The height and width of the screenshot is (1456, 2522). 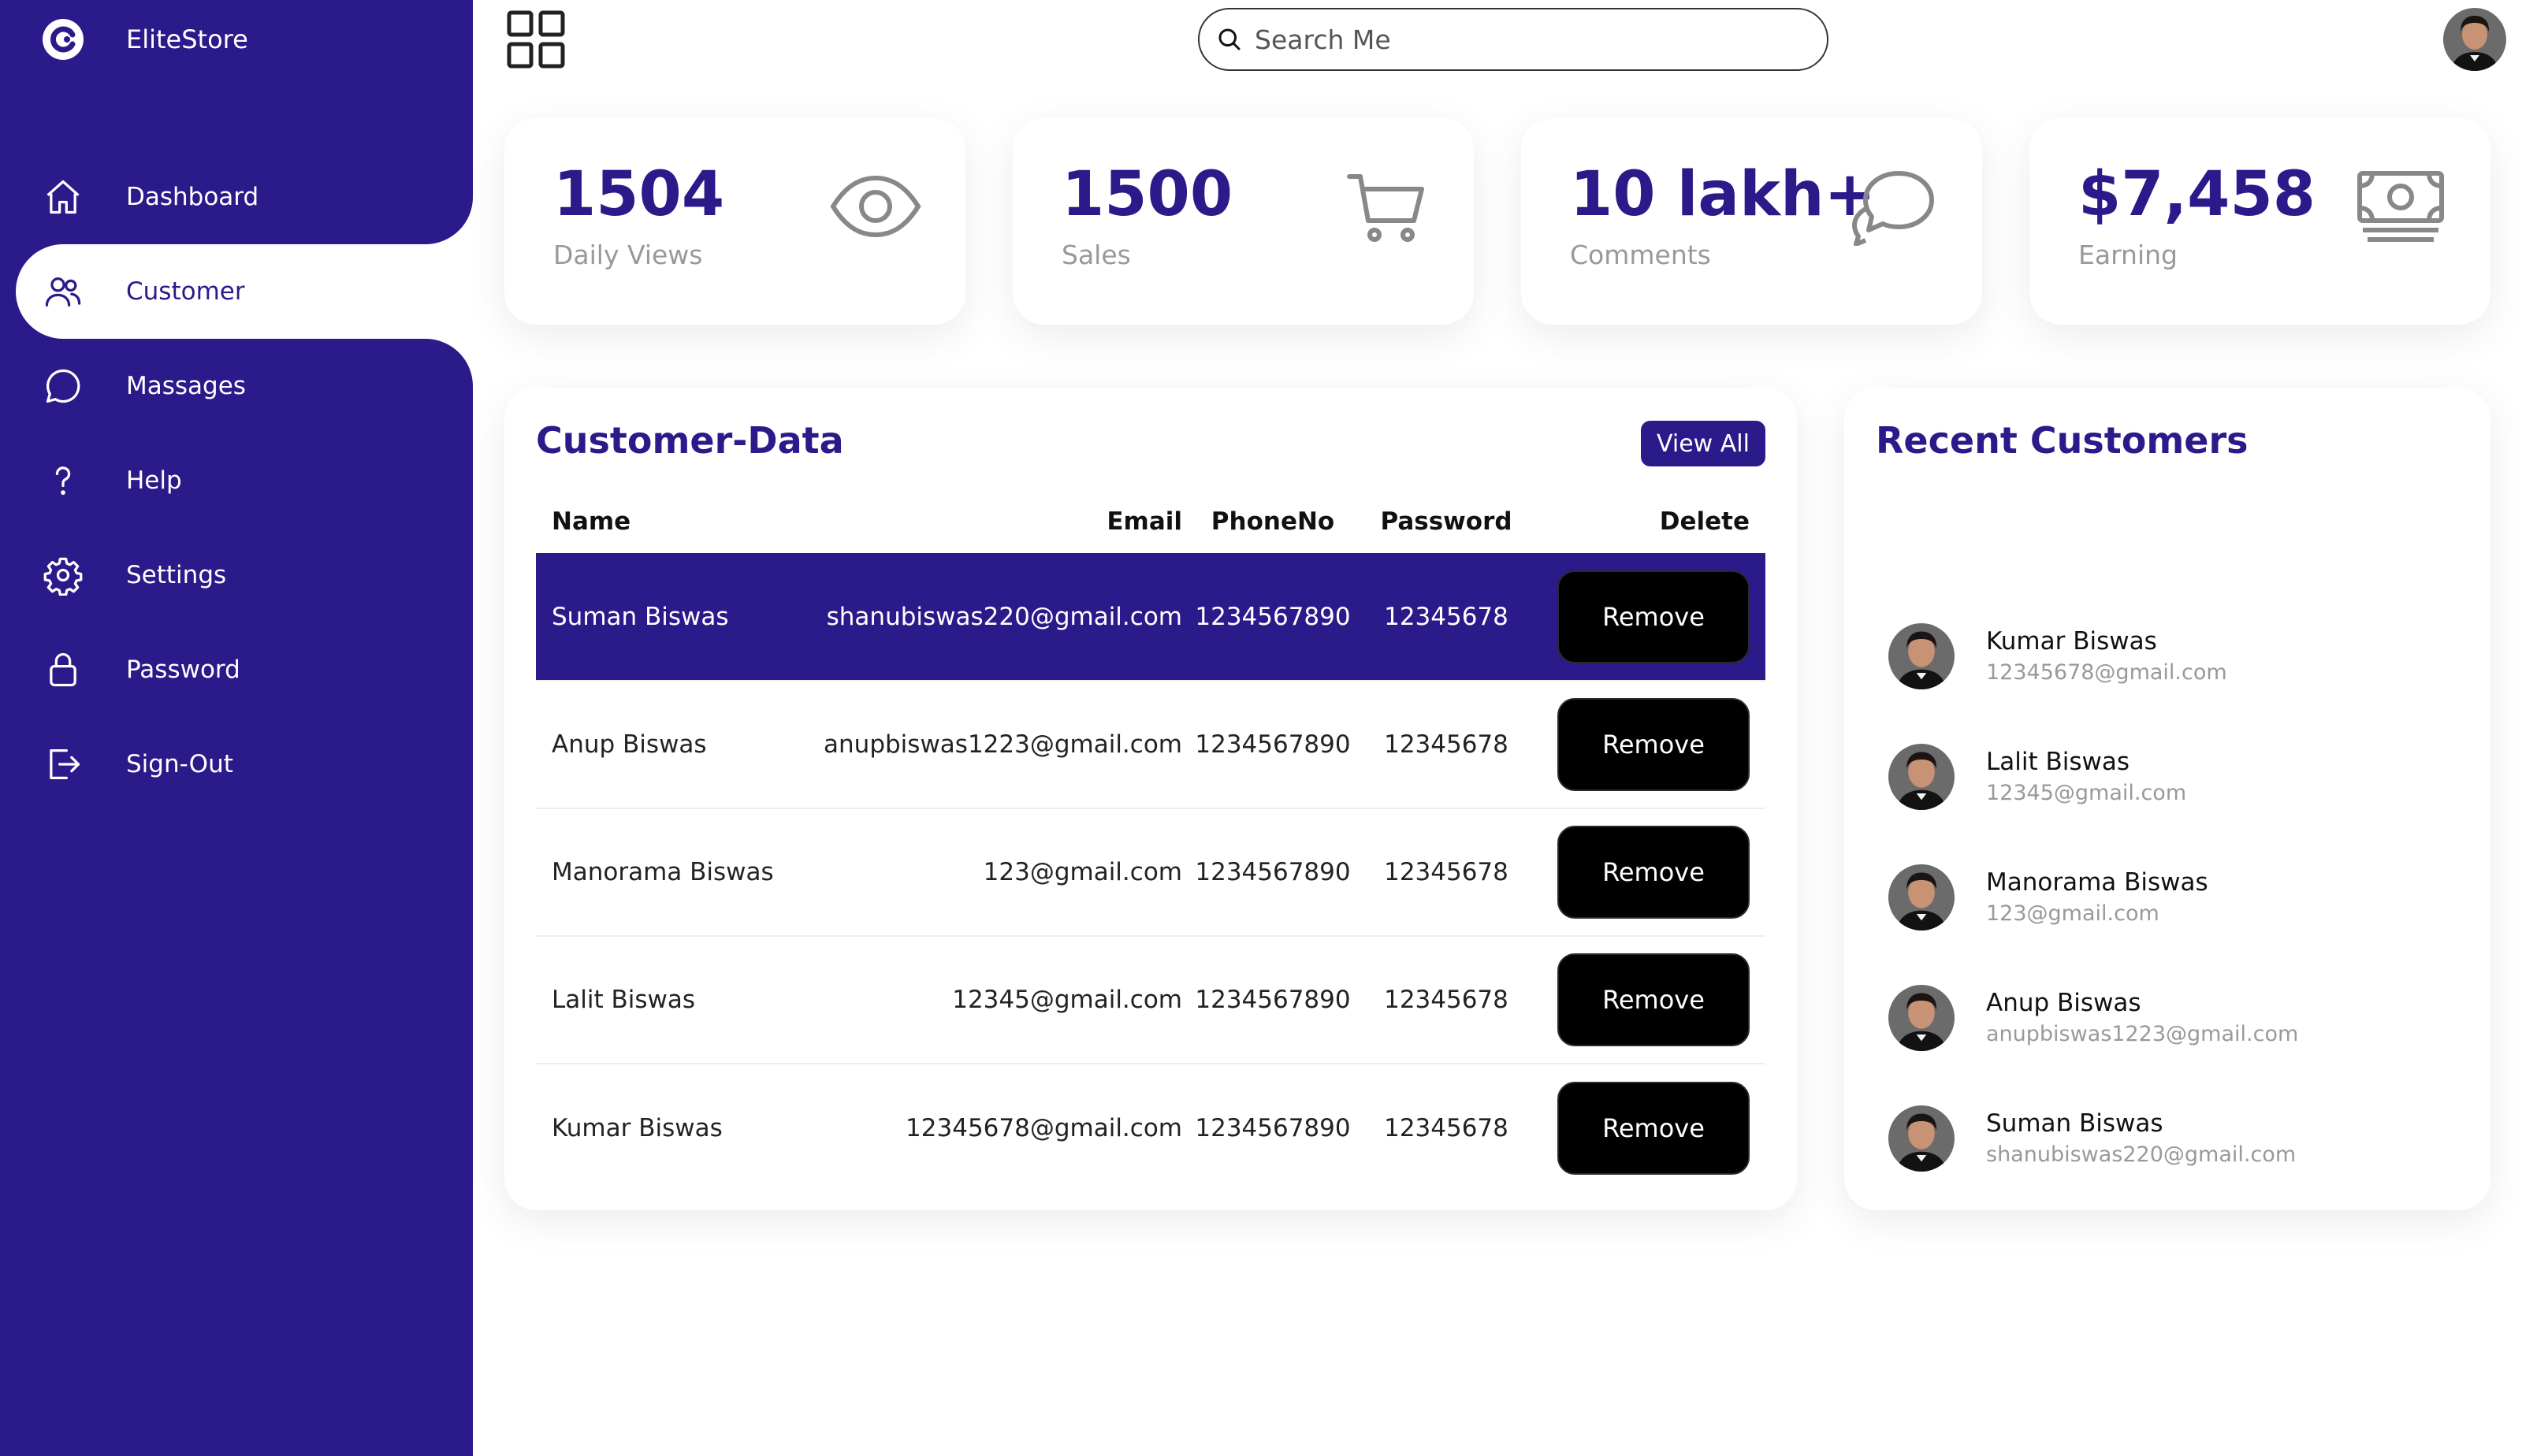 I want to click on cell-name: Manorama Biswas, so click(x=678, y=872).